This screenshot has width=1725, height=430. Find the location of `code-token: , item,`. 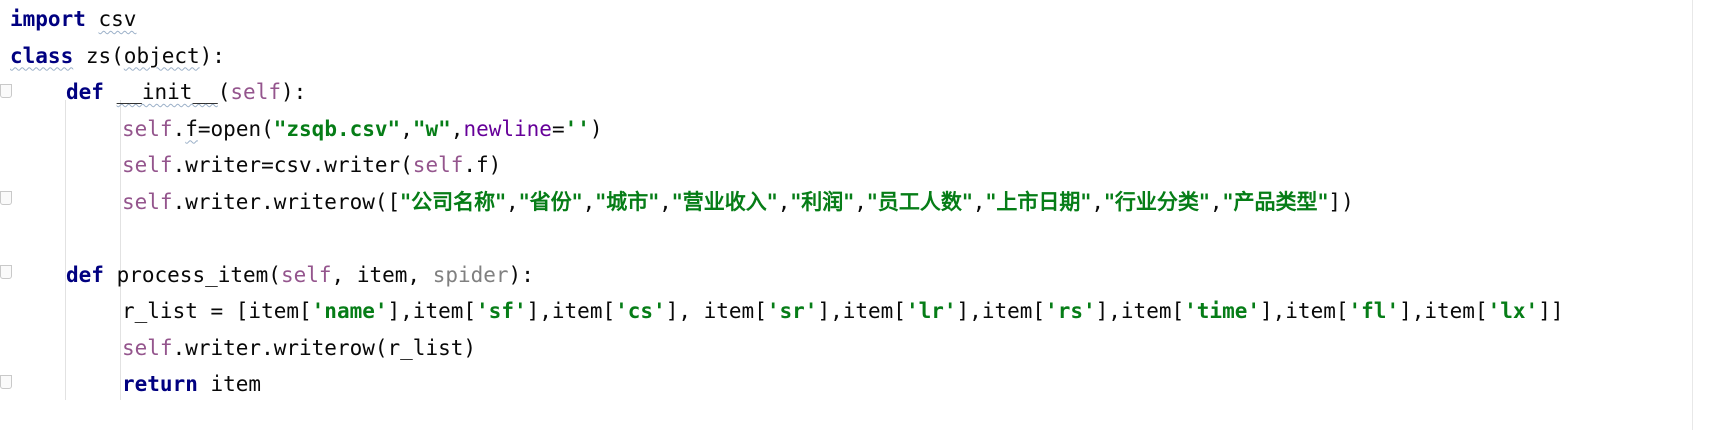

code-token: , item, is located at coordinates (382, 274).